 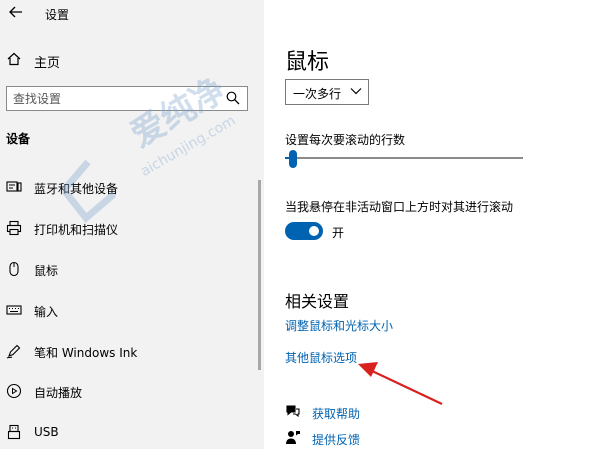 I want to click on get-help-label: 获取帮助, so click(x=336, y=414).